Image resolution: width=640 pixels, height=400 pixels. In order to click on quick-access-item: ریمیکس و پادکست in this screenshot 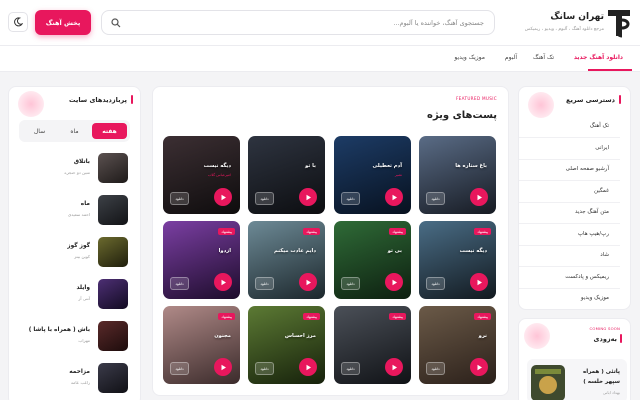, I will do `click(587, 277)`.